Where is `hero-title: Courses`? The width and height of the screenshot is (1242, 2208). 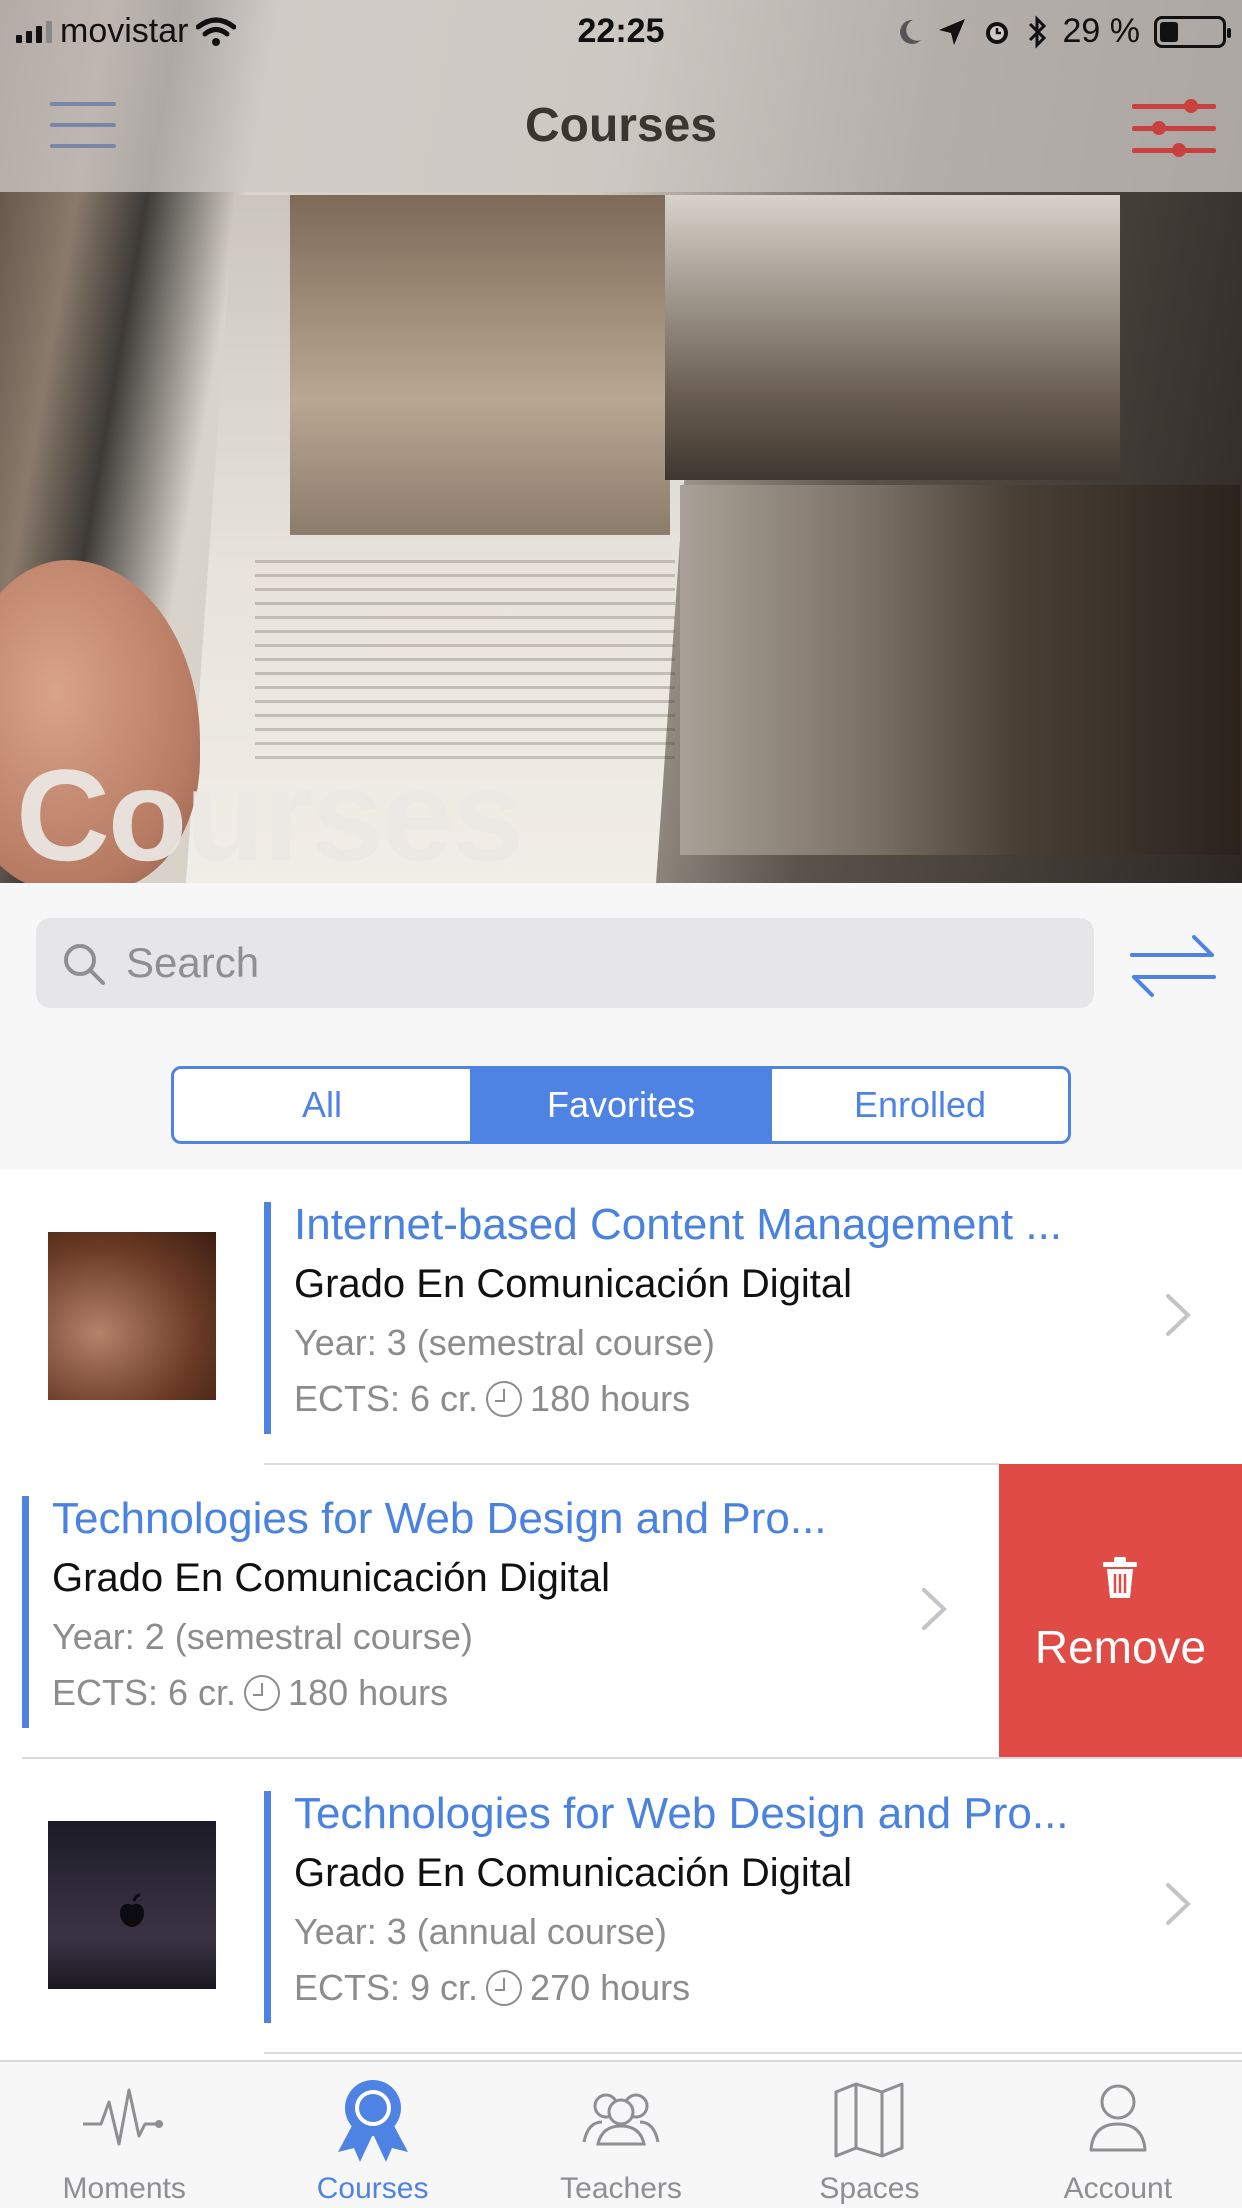 hero-title: Courses is located at coordinates (270, 812).